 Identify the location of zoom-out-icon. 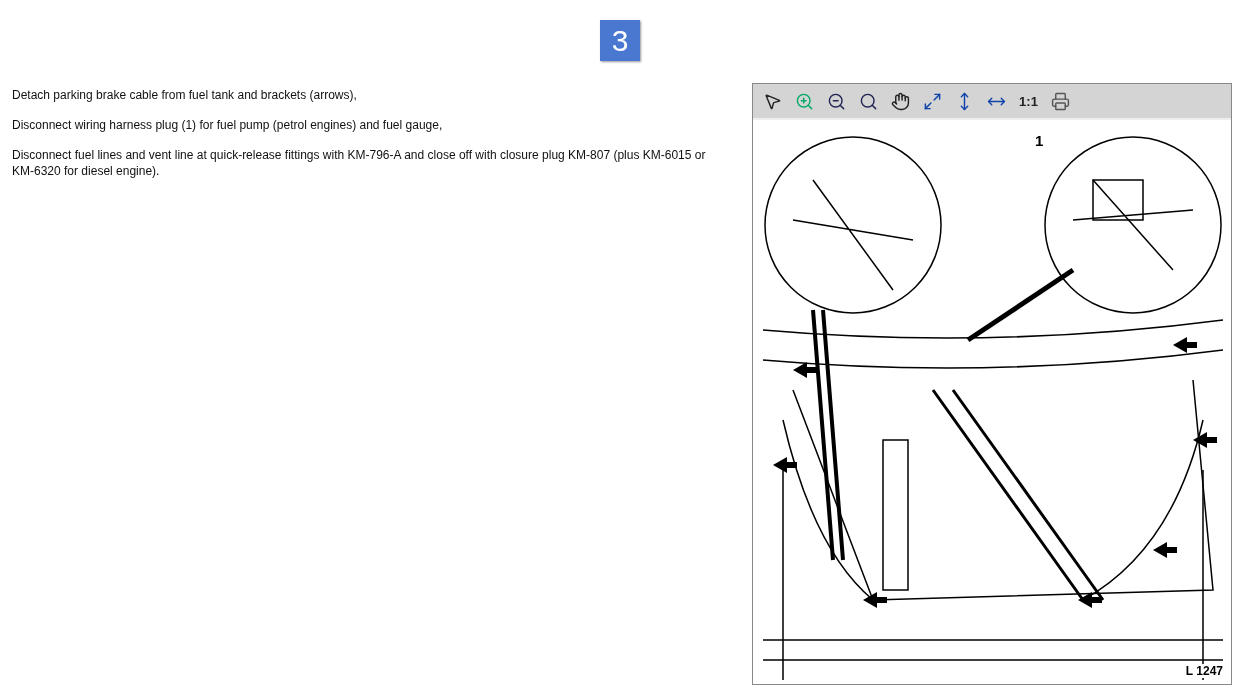
(836, 101).